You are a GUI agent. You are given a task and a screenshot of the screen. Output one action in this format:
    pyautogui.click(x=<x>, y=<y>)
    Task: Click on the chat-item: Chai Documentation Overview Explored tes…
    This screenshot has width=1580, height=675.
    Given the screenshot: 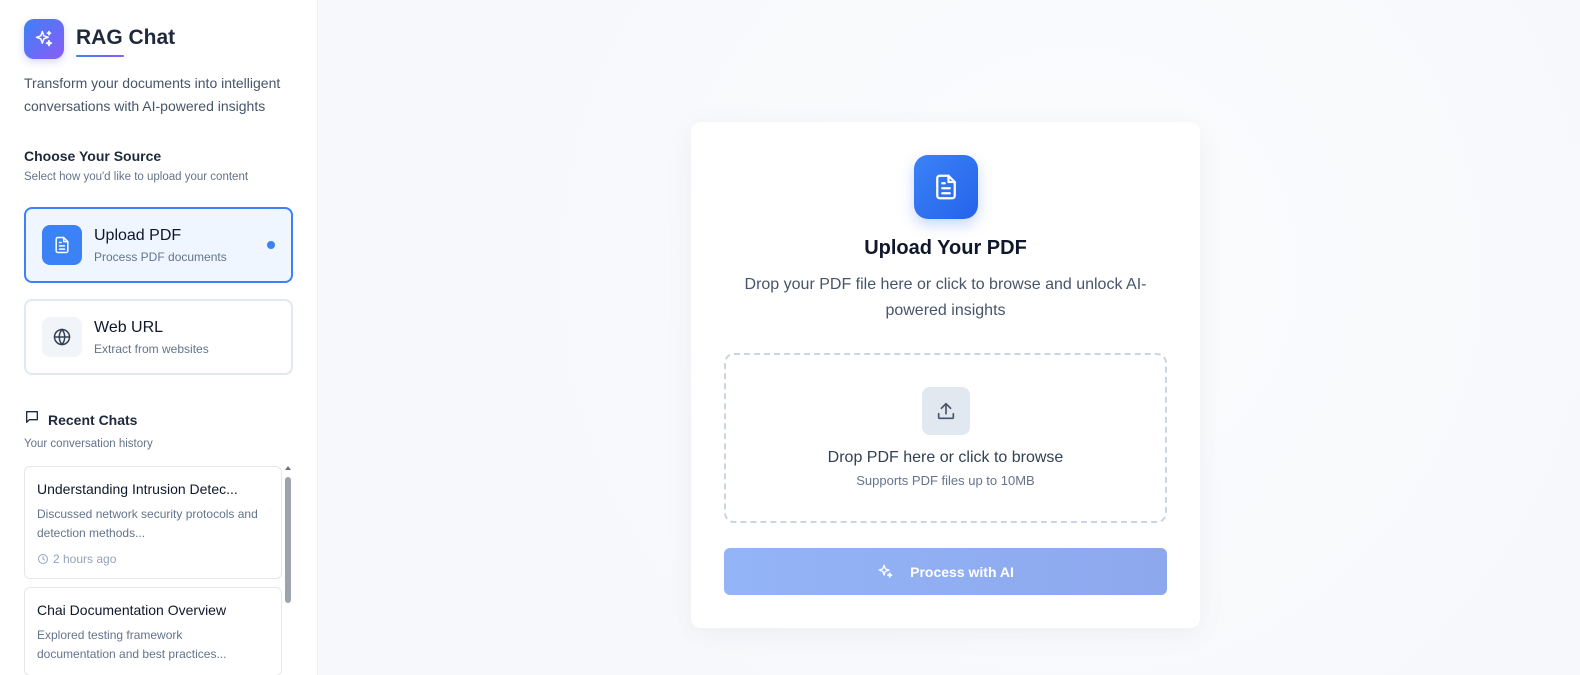 What is the action you would take?
    pyautogui.click(x=153, y=631)
    